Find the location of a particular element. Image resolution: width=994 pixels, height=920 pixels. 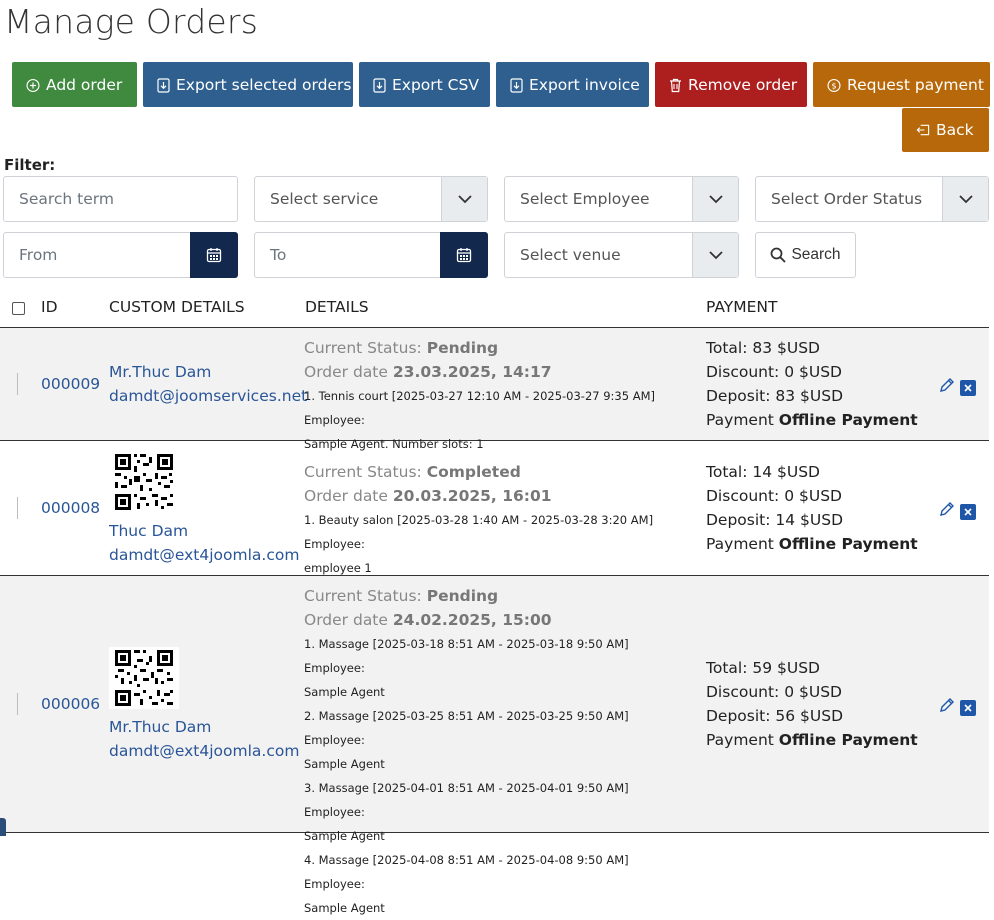

service-select: Select service is located at coordinates (371, 199).